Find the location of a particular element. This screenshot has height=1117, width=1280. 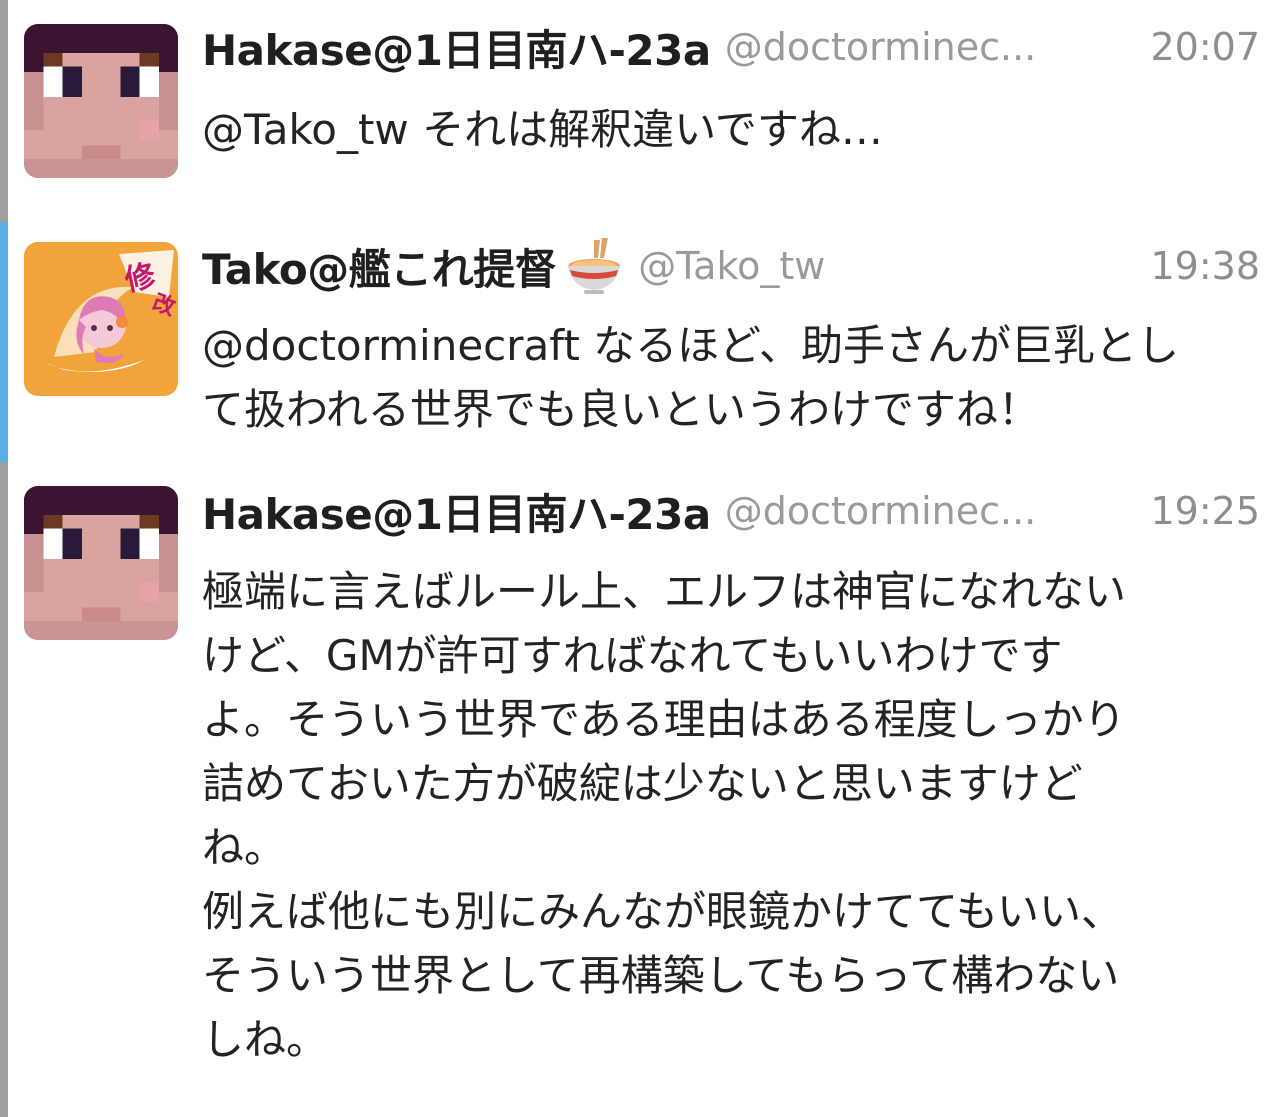

tweet-header: Tako@艦これ提督 @Tako_tw 19:38 is located at coordinates (731, 266).